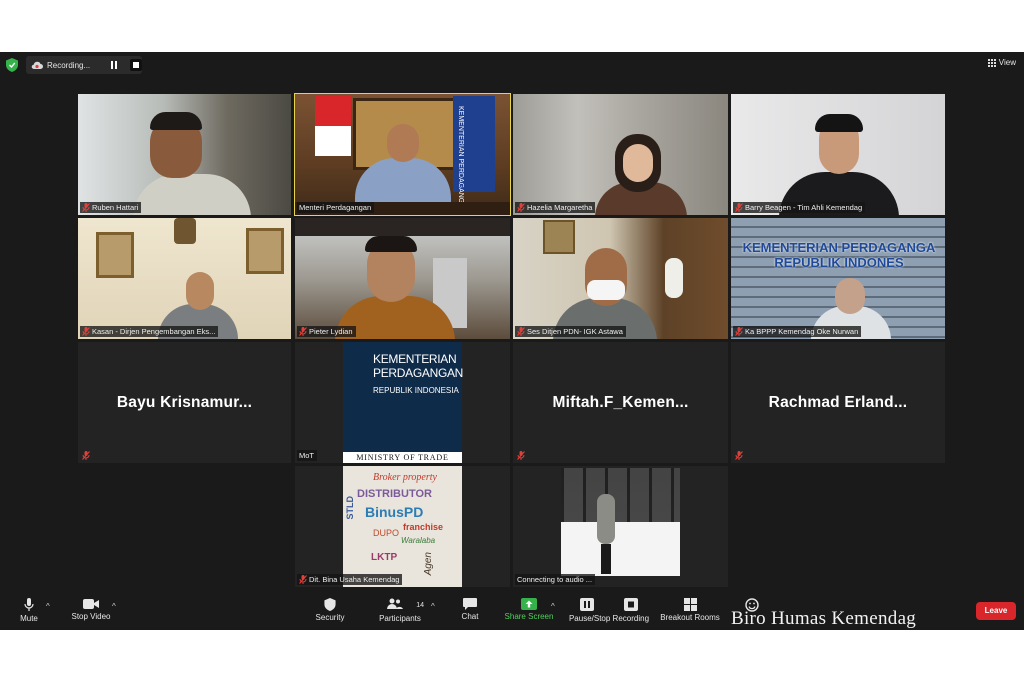 This screenshot has height=682, width=1024. I want to click on share-screen-button: Share Screen, so click(529, 609).